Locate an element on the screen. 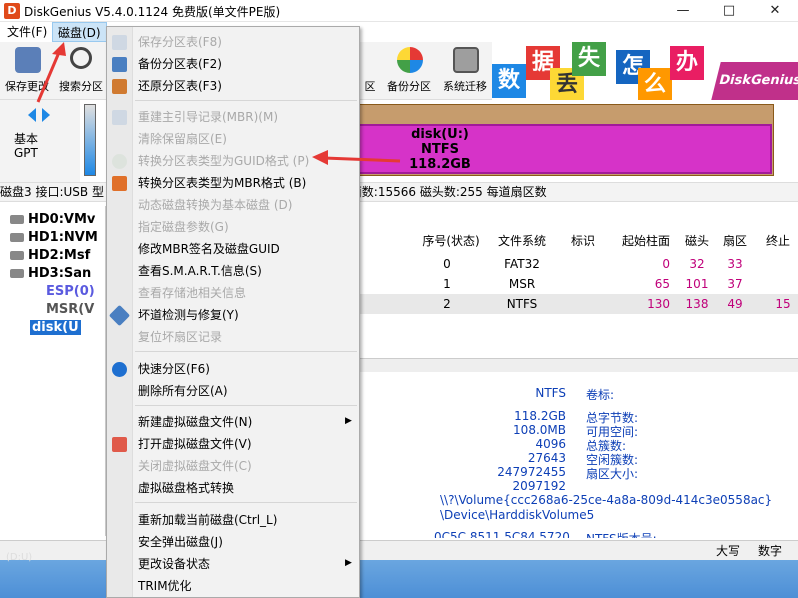 Image resolution: width=798 pixels, height=598 pixels. menu-modify-mbr-signature: 修改MBR签名及磁盘GUID is located at coordinates (209, 249).